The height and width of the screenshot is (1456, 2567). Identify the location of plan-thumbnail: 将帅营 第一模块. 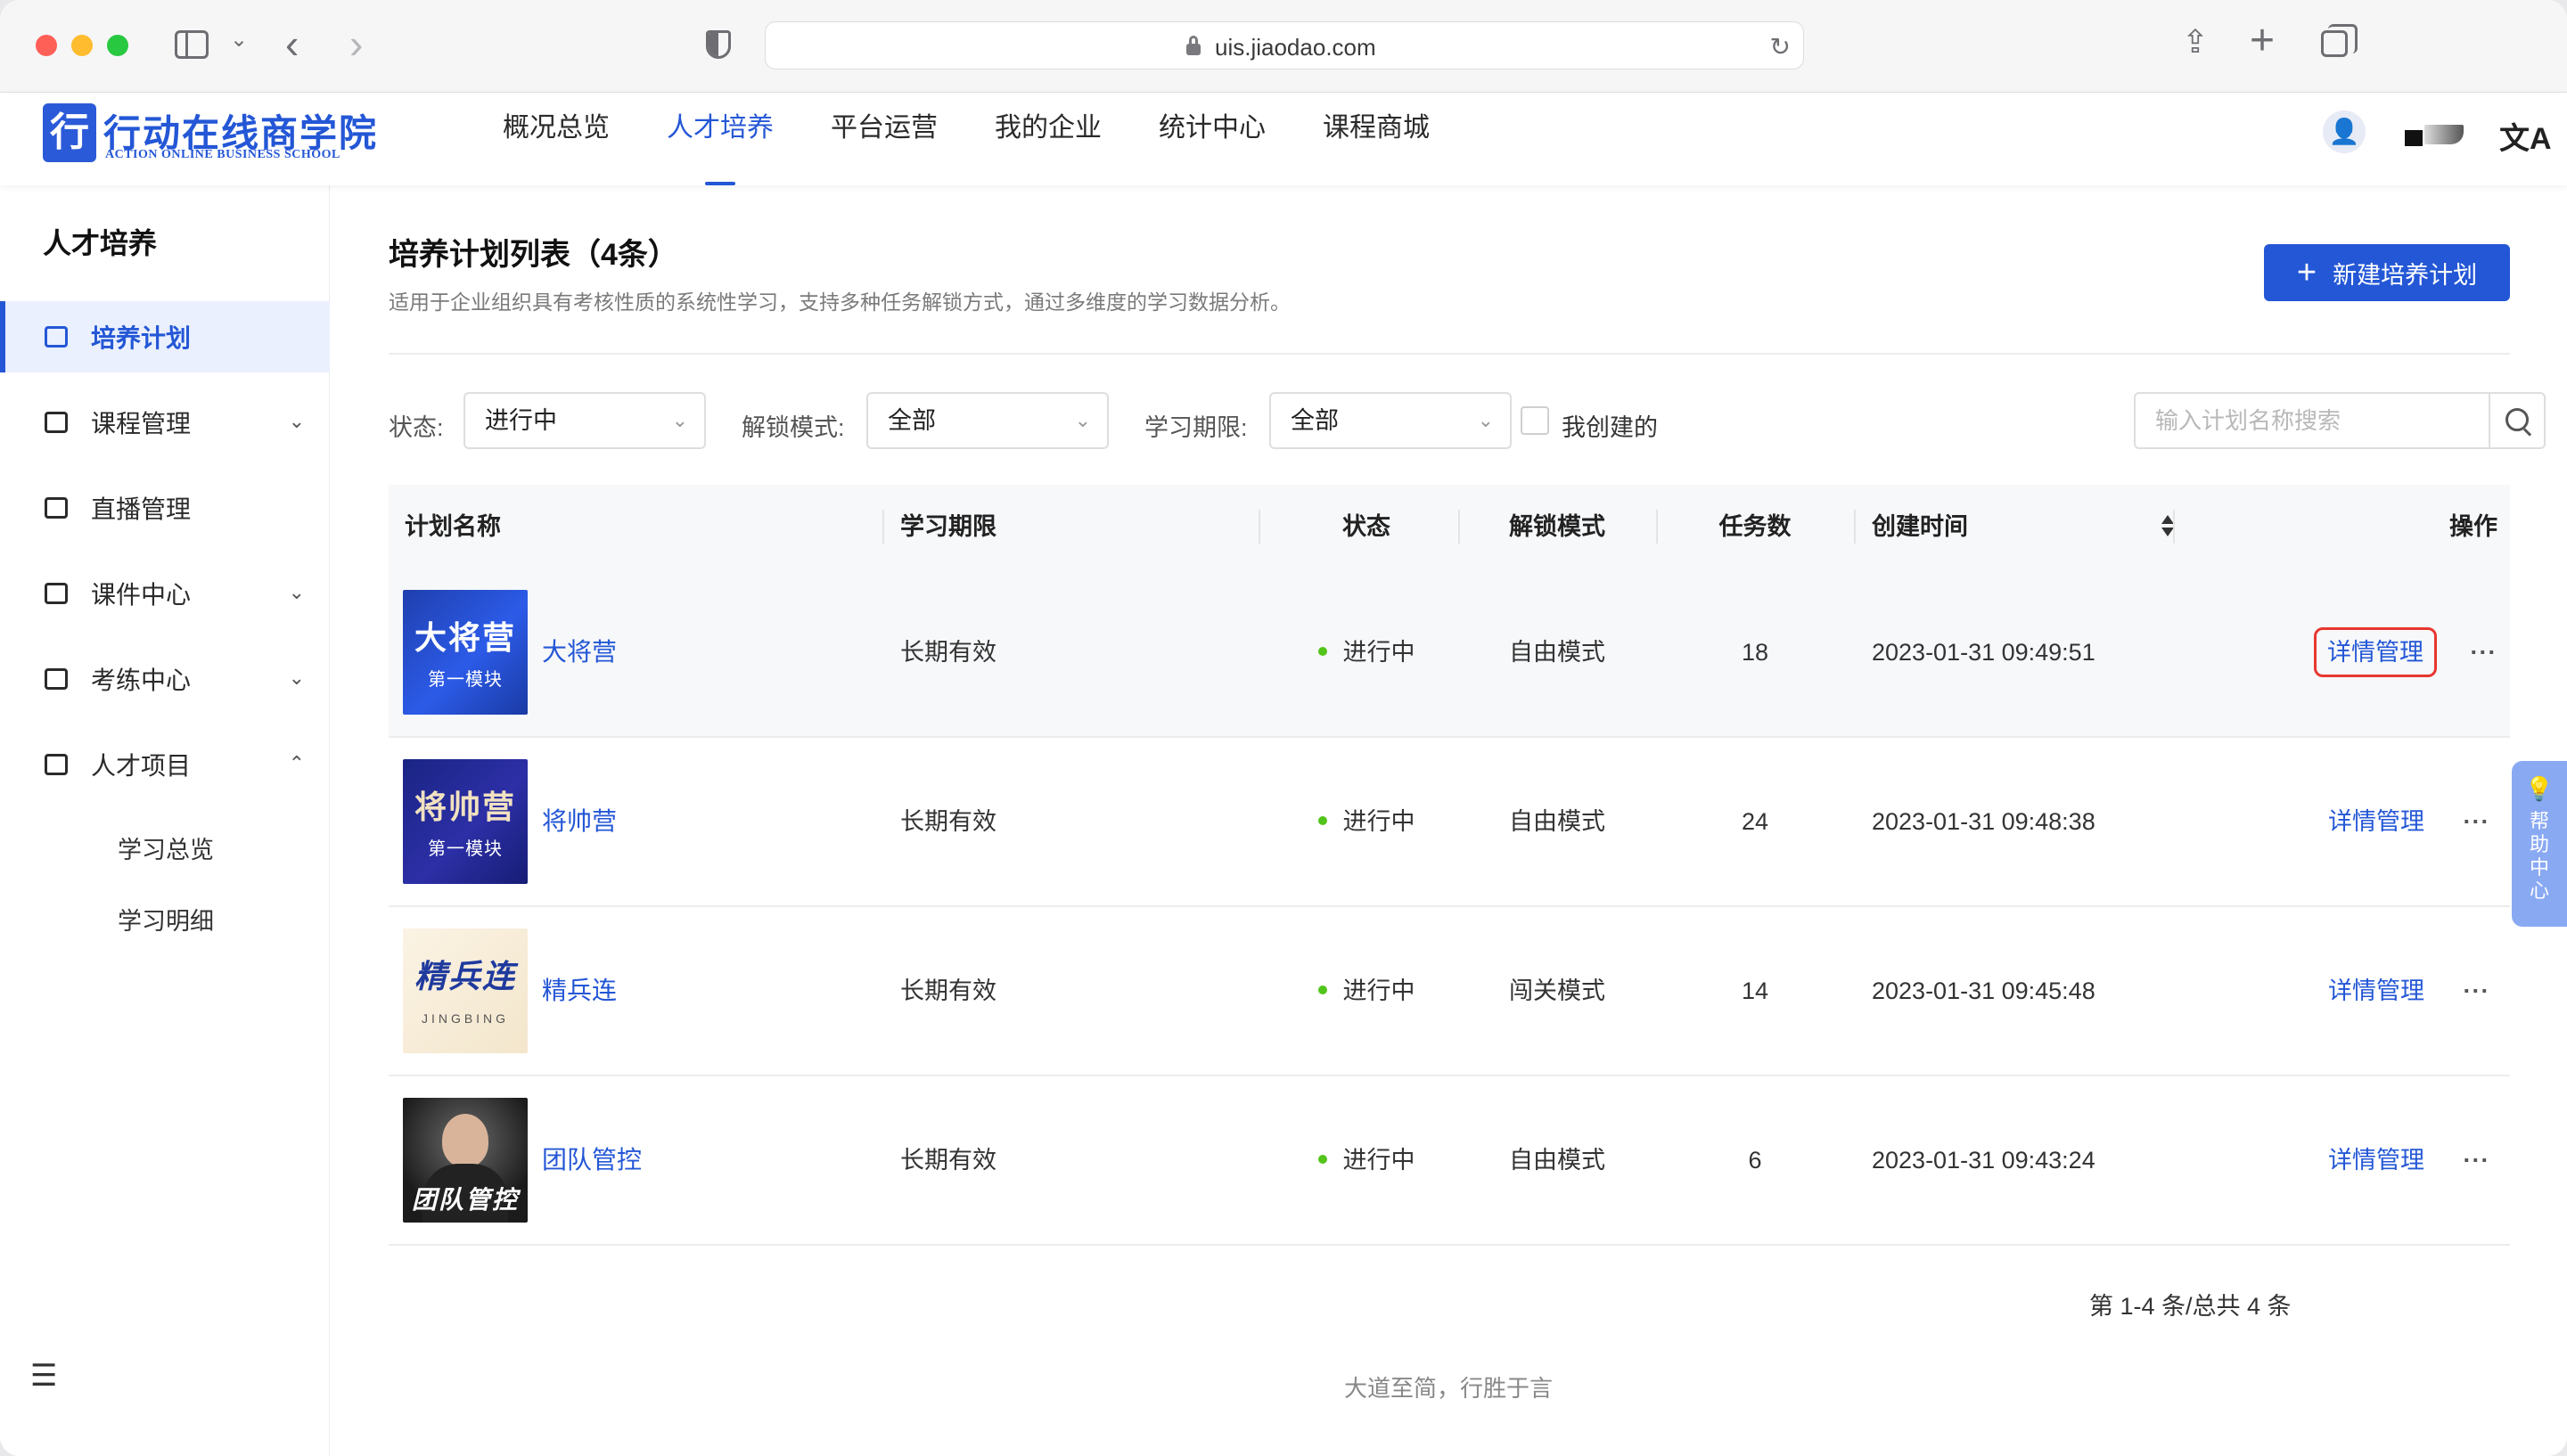
(466, 821).